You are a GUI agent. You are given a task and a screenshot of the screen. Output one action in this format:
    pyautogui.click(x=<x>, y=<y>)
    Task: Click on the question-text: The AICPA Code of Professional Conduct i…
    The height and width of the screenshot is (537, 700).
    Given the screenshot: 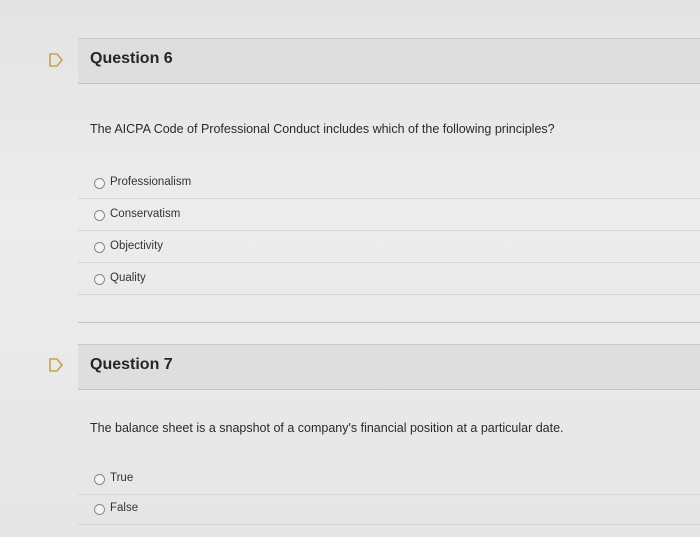 What is the action you would take?
    pyautogui.click(x=322, y=129)
    